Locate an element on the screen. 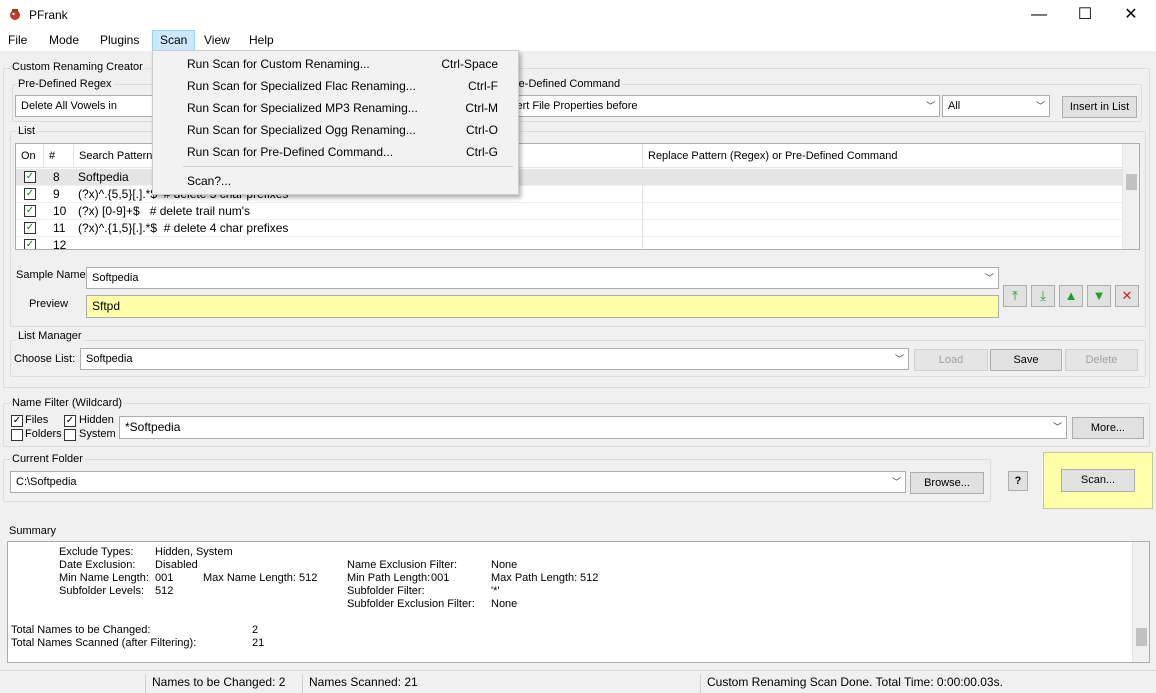 This screenshot has width=1156, height=693. scope-select: All ﹀ is located at coordinates (996, 106).